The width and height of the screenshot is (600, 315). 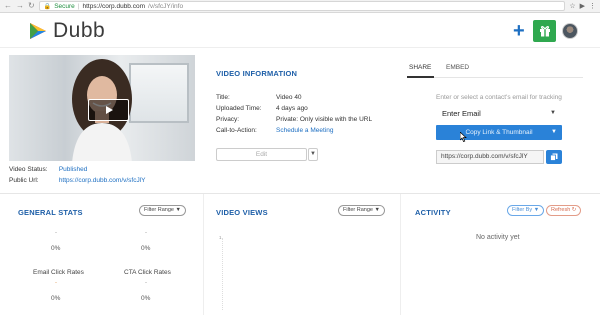 I want to click on play-button, so click(x=108, y=110).